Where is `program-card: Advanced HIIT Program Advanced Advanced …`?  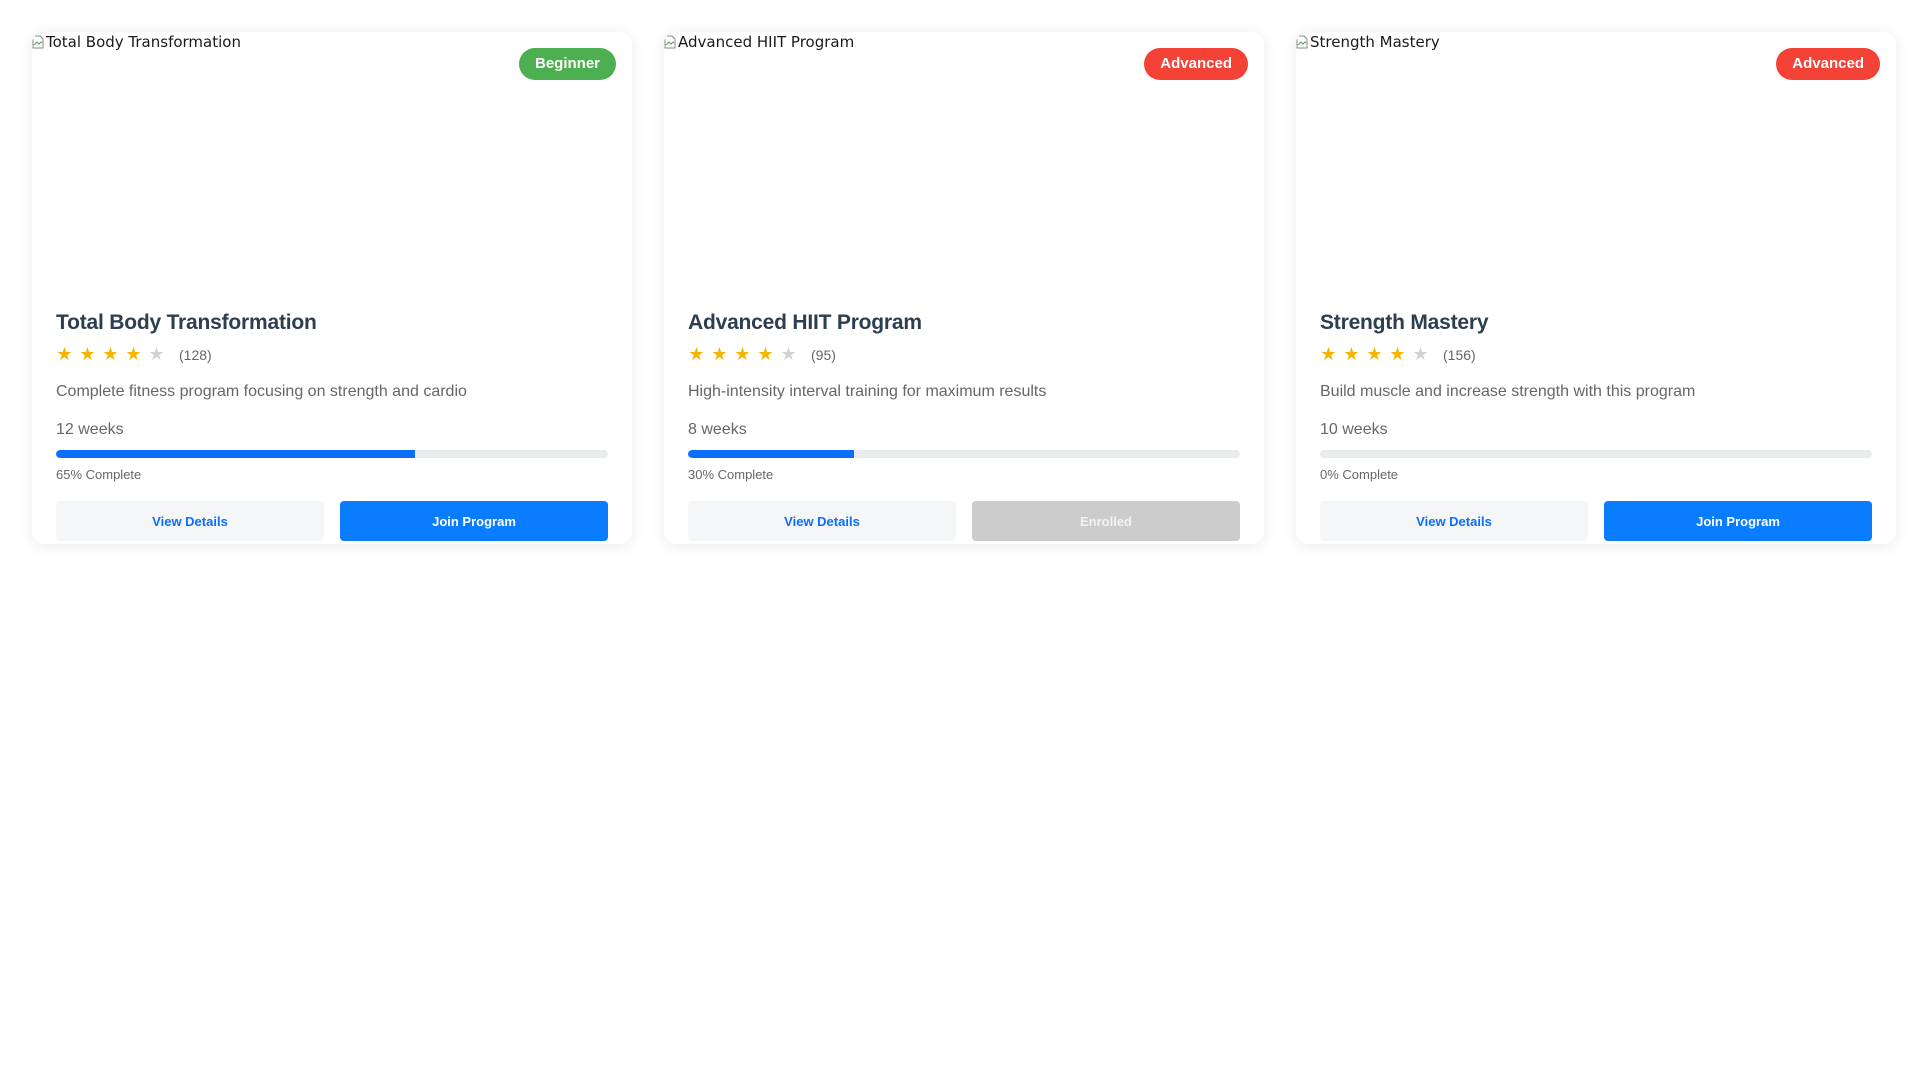
program-card: Advanced HIIT Program Advanced Advanced … is located at coordinates (964, 288).